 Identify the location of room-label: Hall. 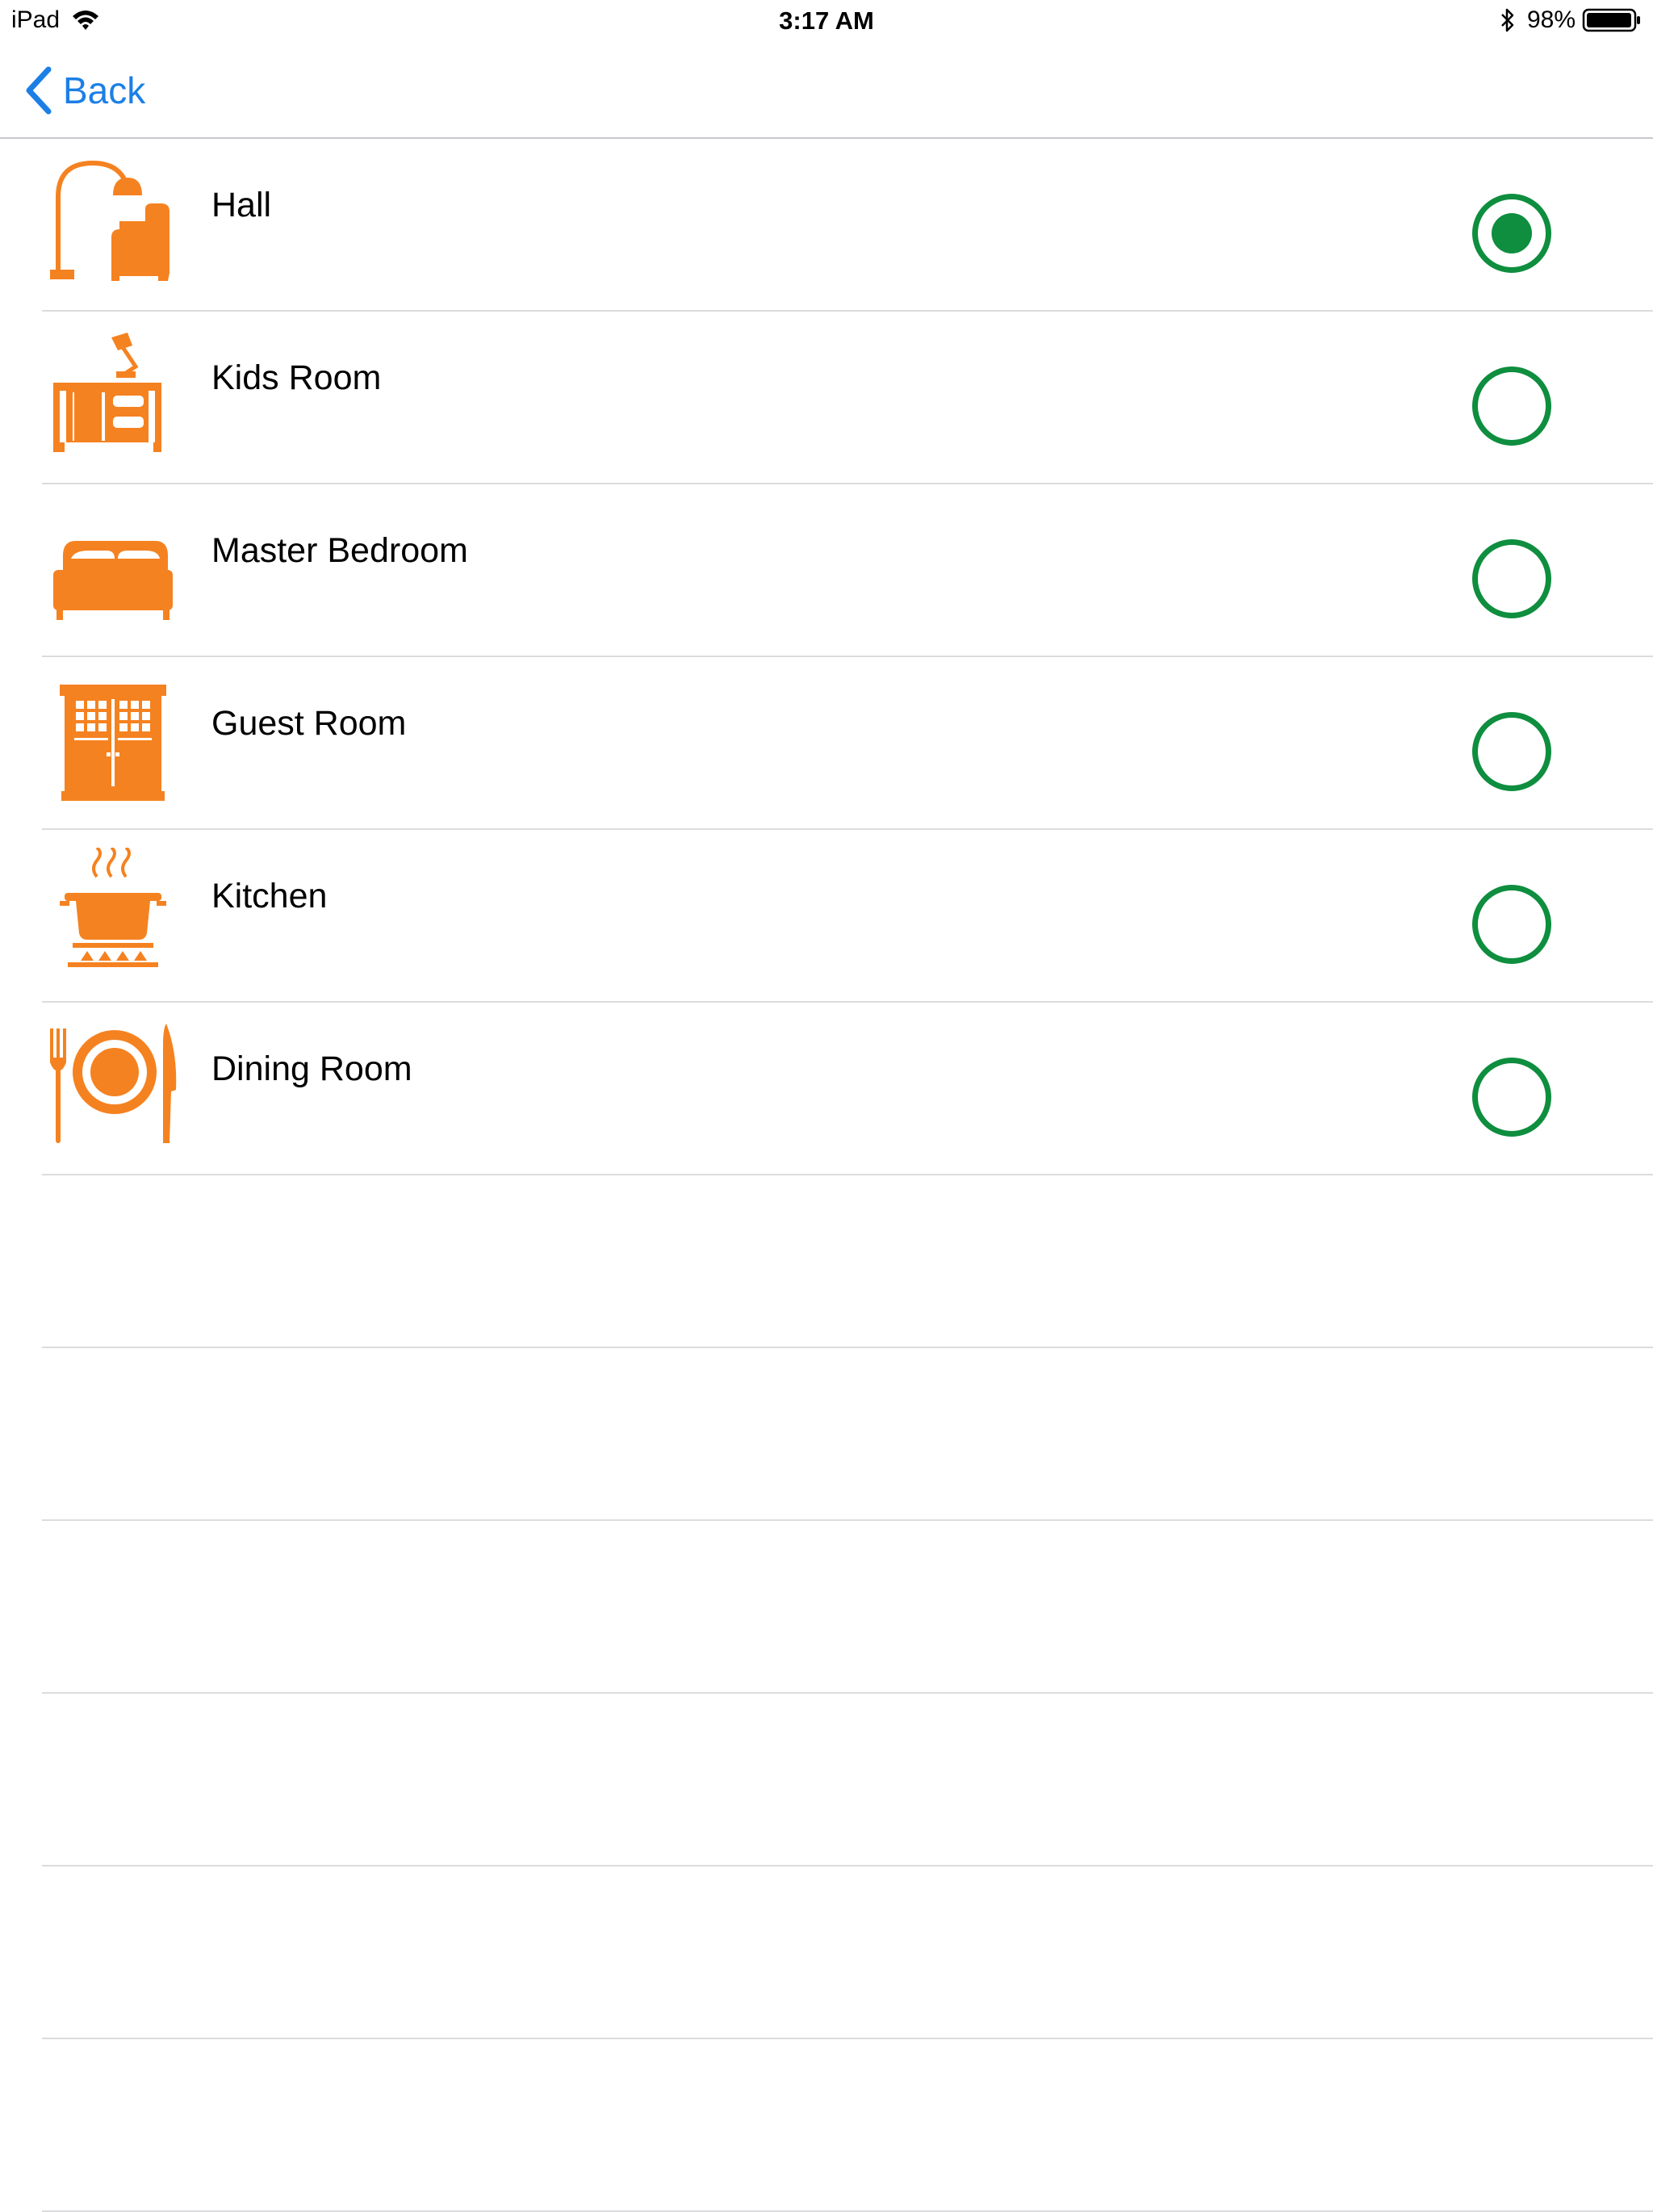
(242, 205).